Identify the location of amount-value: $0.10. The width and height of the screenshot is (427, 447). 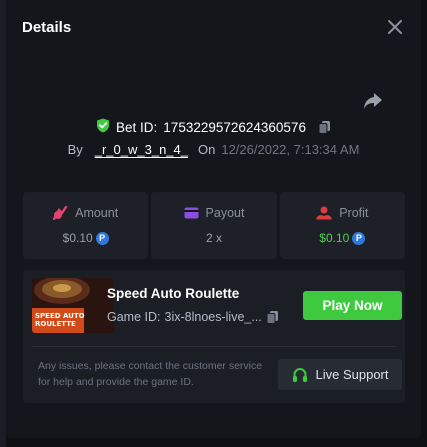
(77, 238).